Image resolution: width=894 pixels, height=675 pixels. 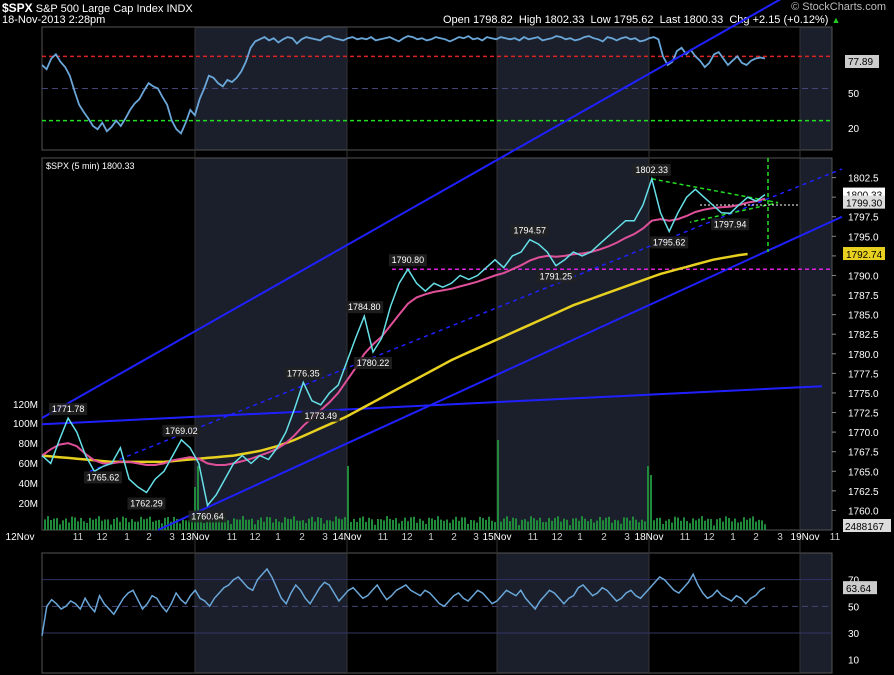 What do you see at coordinates (207, 516) in the screenshot?
I see `price-annotation: 1760.64` at bounding box center [207, 516].